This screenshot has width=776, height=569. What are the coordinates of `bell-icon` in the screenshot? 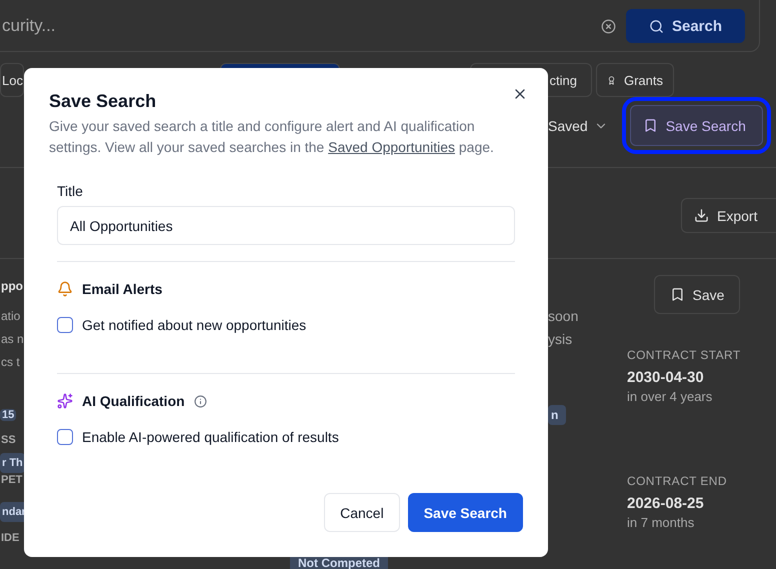 It's located at (65, 289).